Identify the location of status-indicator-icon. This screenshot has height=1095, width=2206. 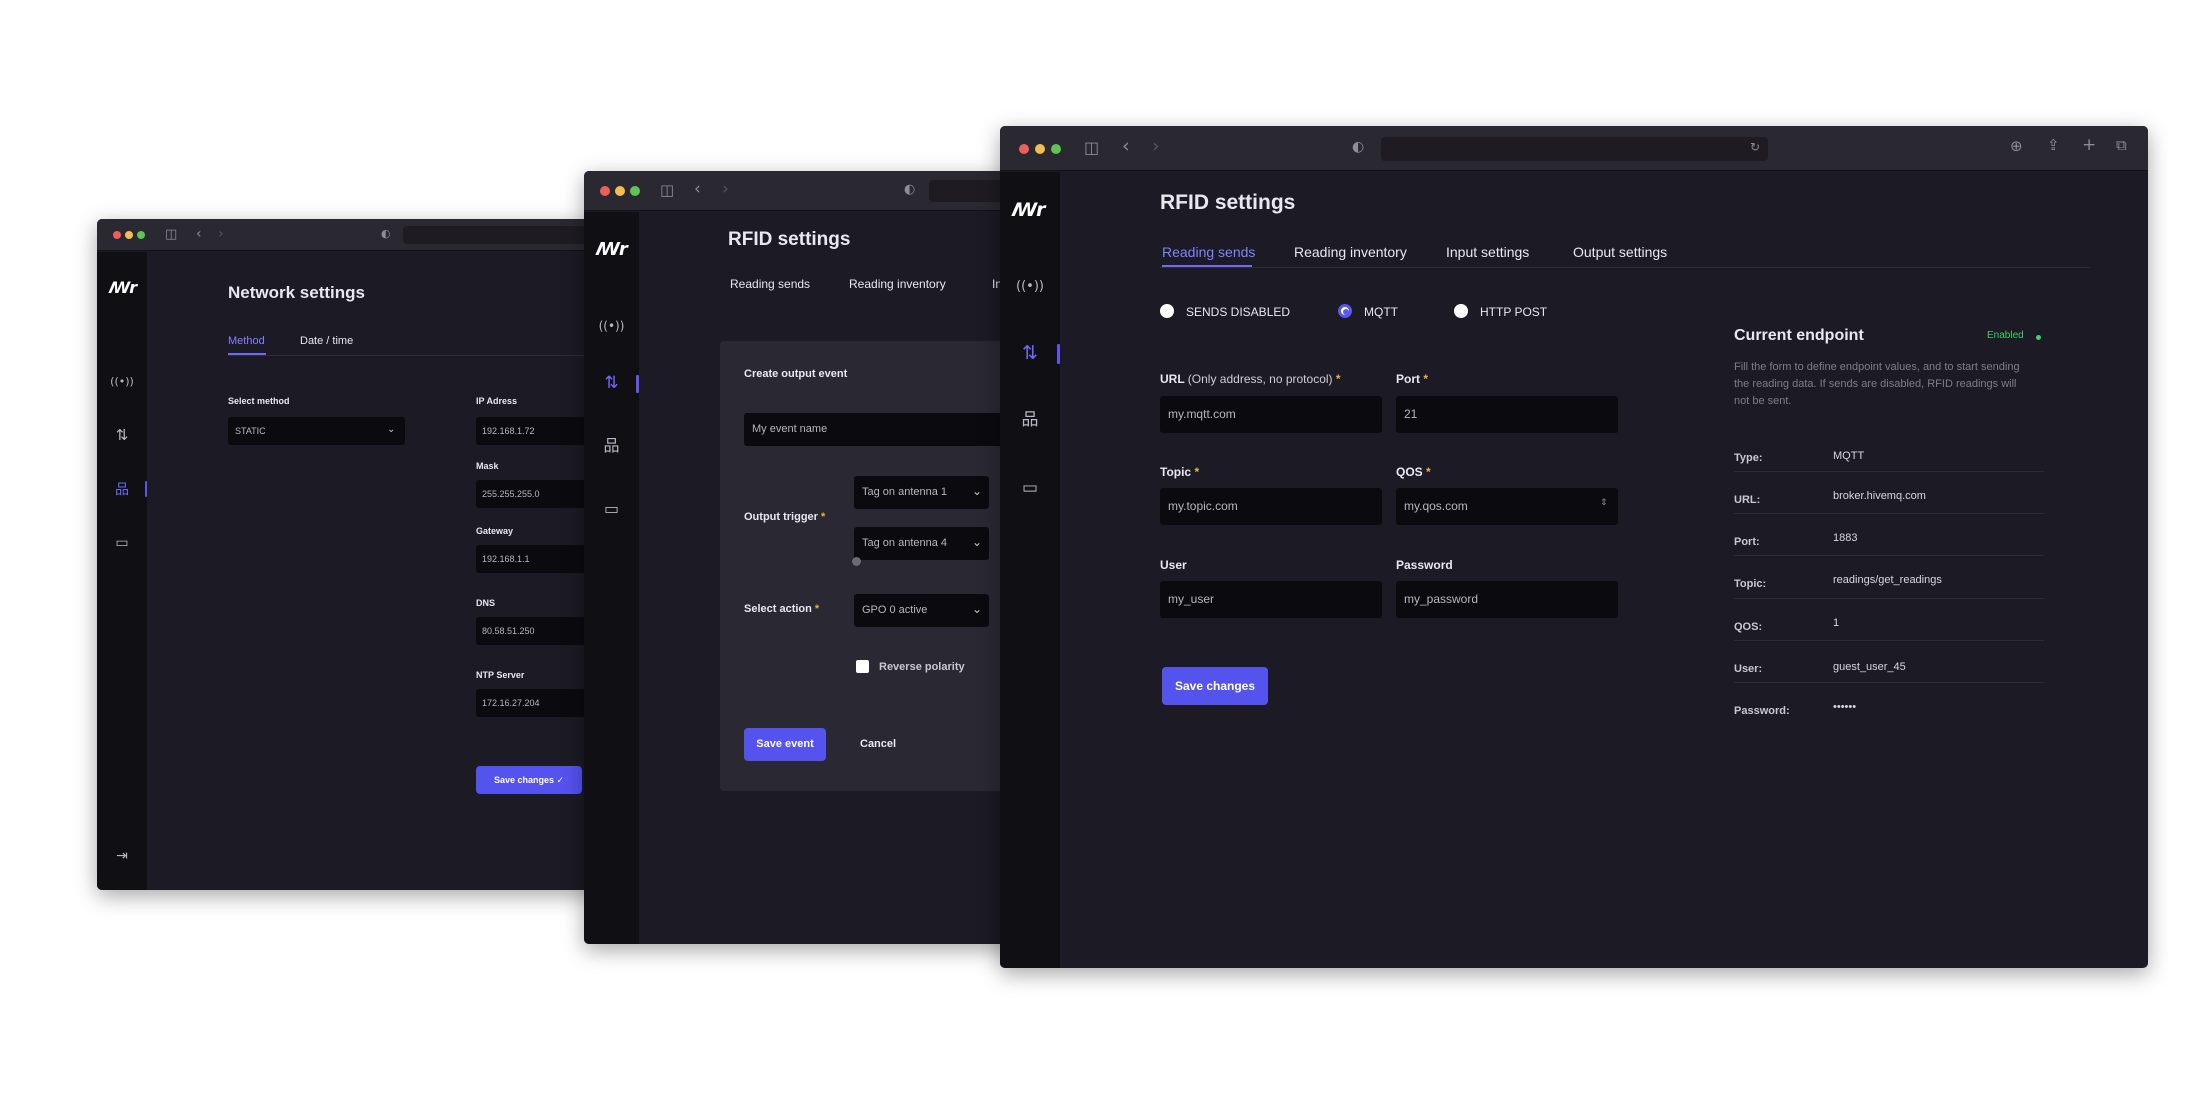
(2038, 337).